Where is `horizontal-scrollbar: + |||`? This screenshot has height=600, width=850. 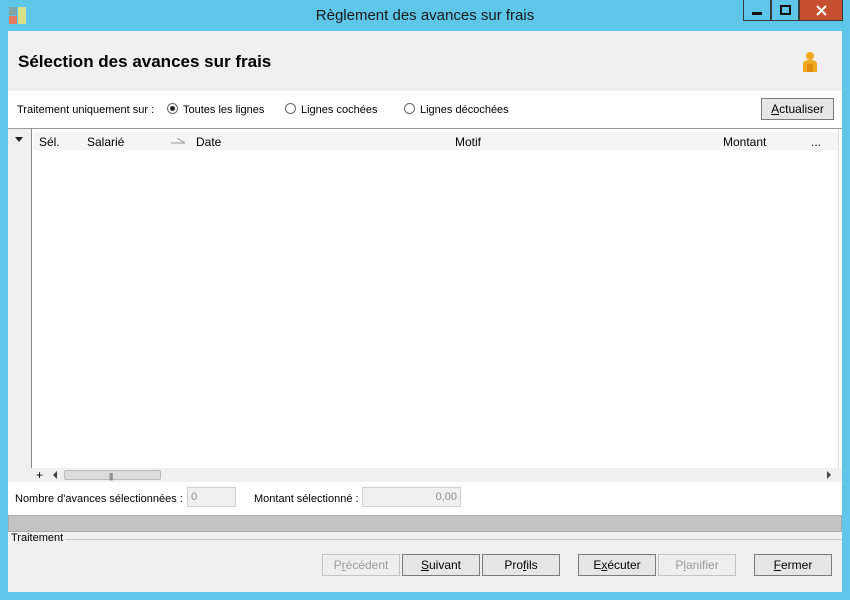
horizontal-scrollbar: + ||| is located at coordinates (425, 475).